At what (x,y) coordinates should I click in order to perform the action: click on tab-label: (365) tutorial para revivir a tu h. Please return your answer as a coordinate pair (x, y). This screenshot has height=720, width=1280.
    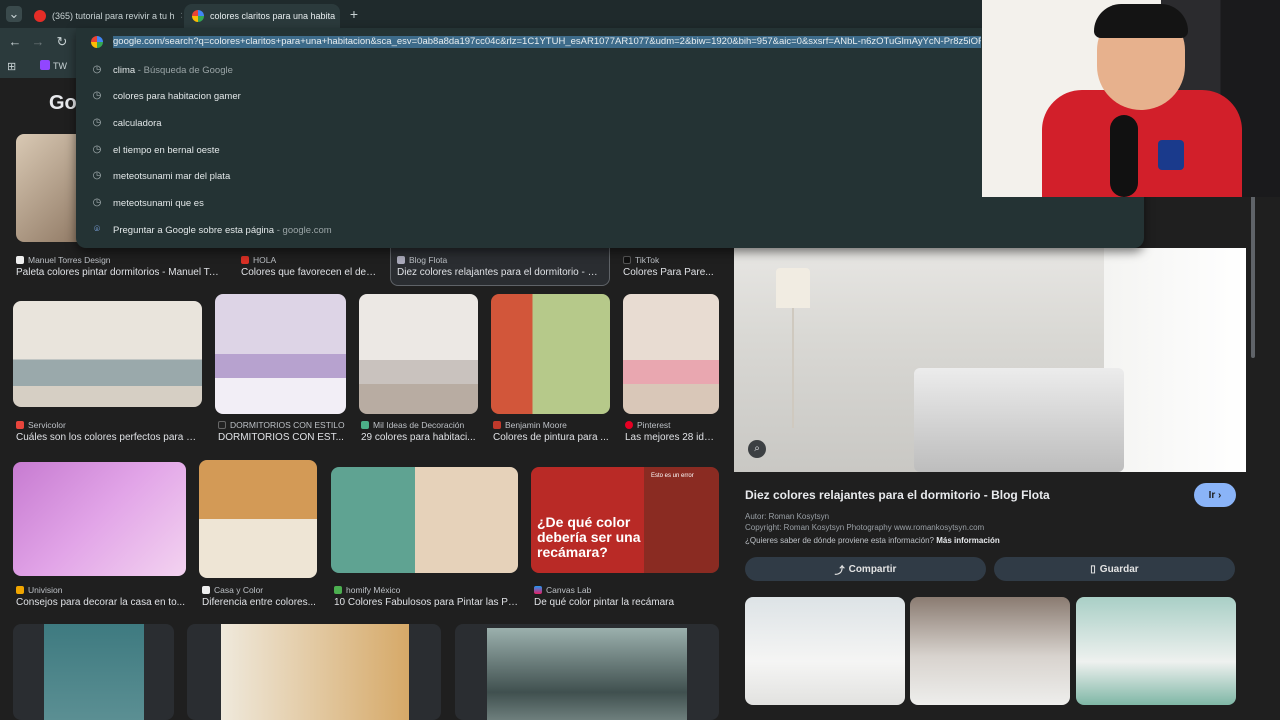
    Looking at the image, I should click on (113, 16).